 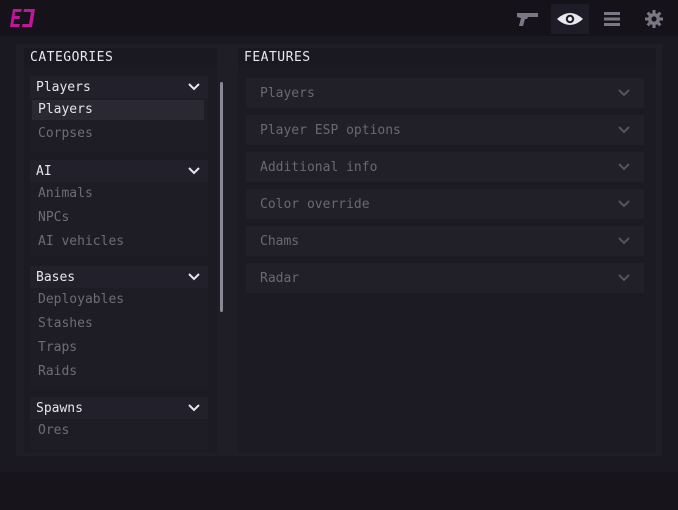 I want to click on group-header-bases: Bases, so click(x=119, y=277).